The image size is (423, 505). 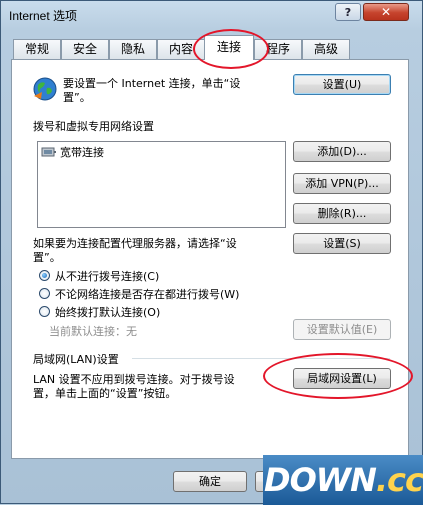 What do you see at coordinates (338, 376) in the screenshot?
I see `annotation-circle-lan-button` at bounding box center [338, 376].